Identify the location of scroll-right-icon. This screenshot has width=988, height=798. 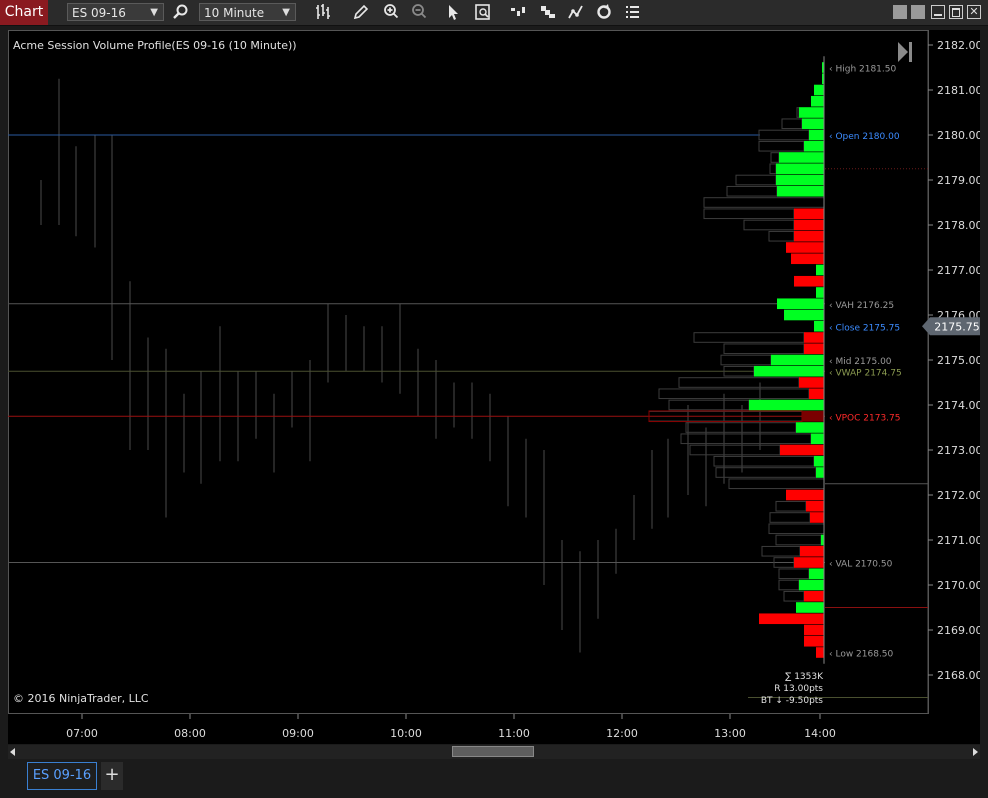
(975, 752).